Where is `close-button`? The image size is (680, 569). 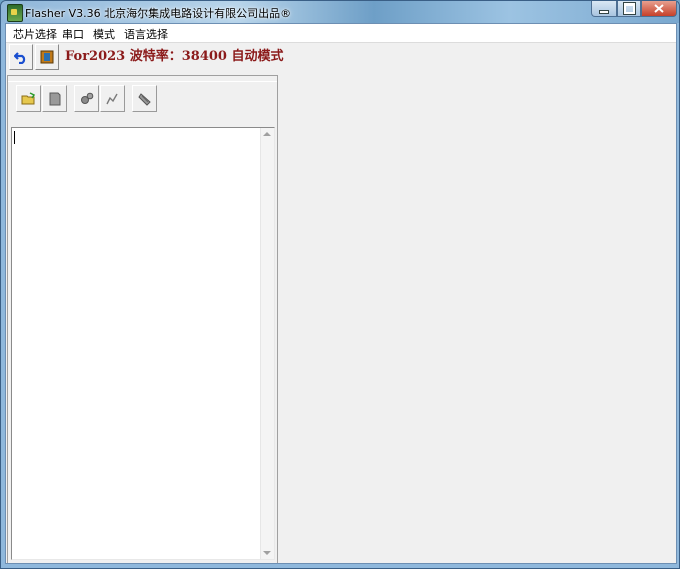
close-button is located at coordinates (659, 9).